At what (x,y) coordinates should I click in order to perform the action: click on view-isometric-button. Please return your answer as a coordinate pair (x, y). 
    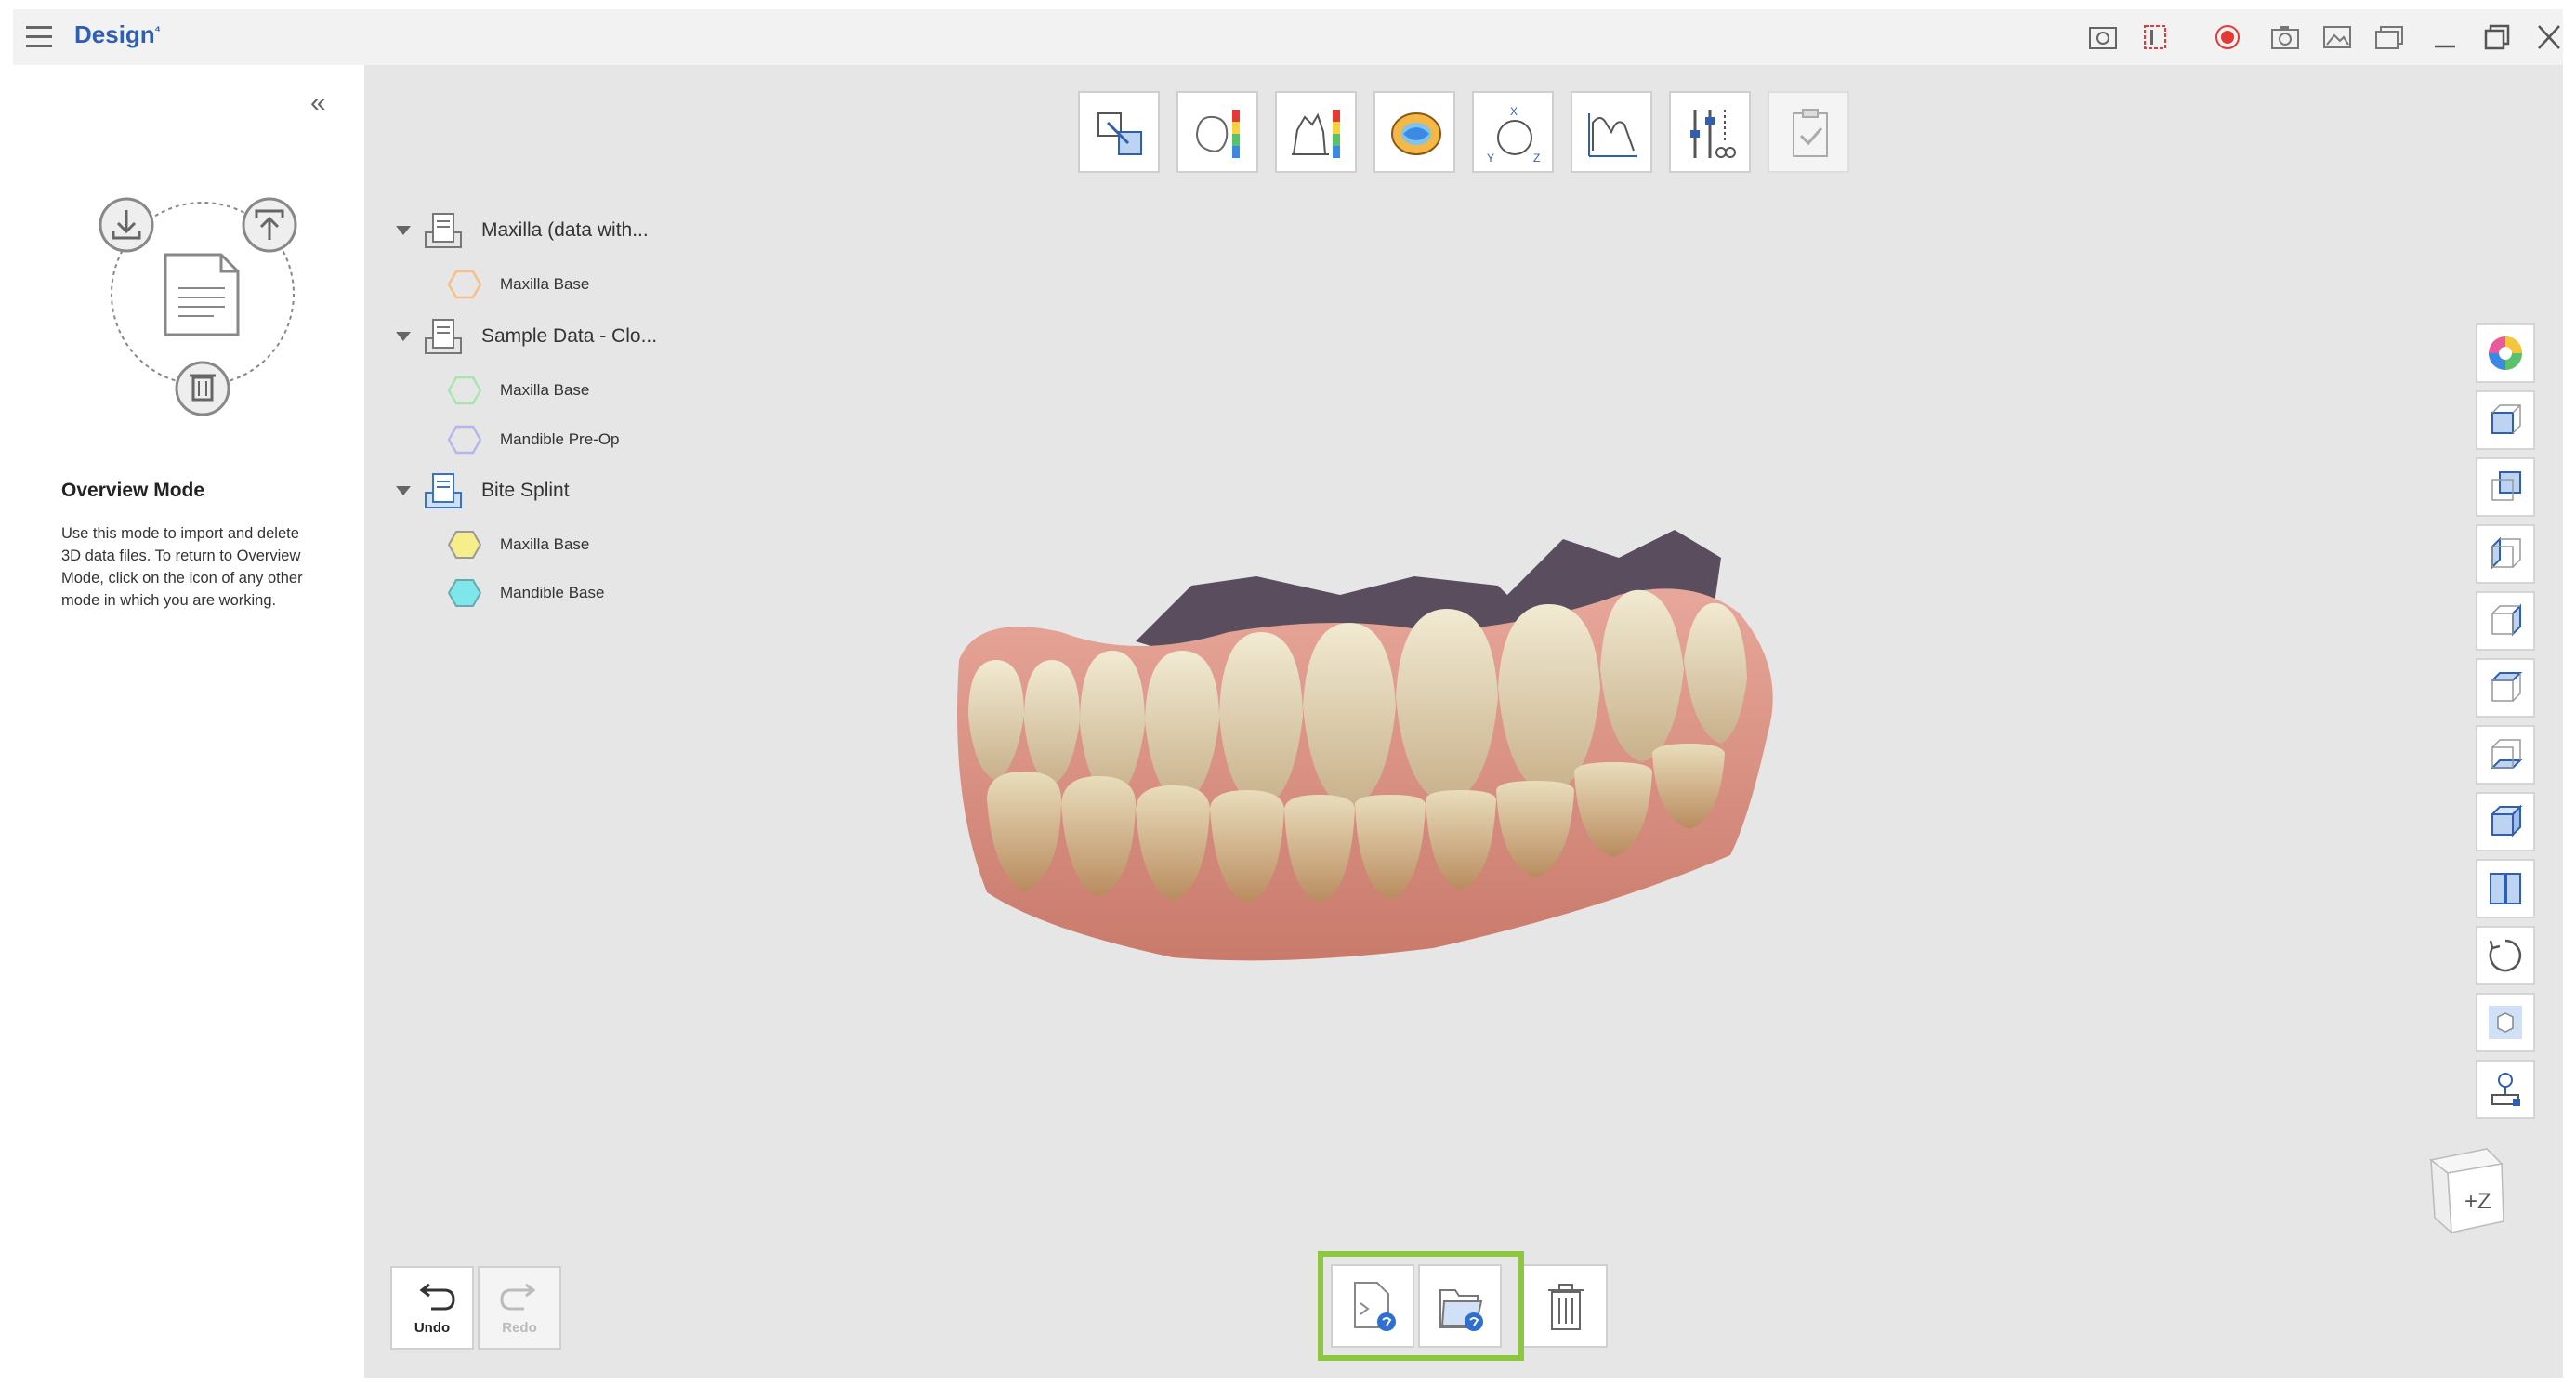
    Looking at the image, I should click on (2505, 821).